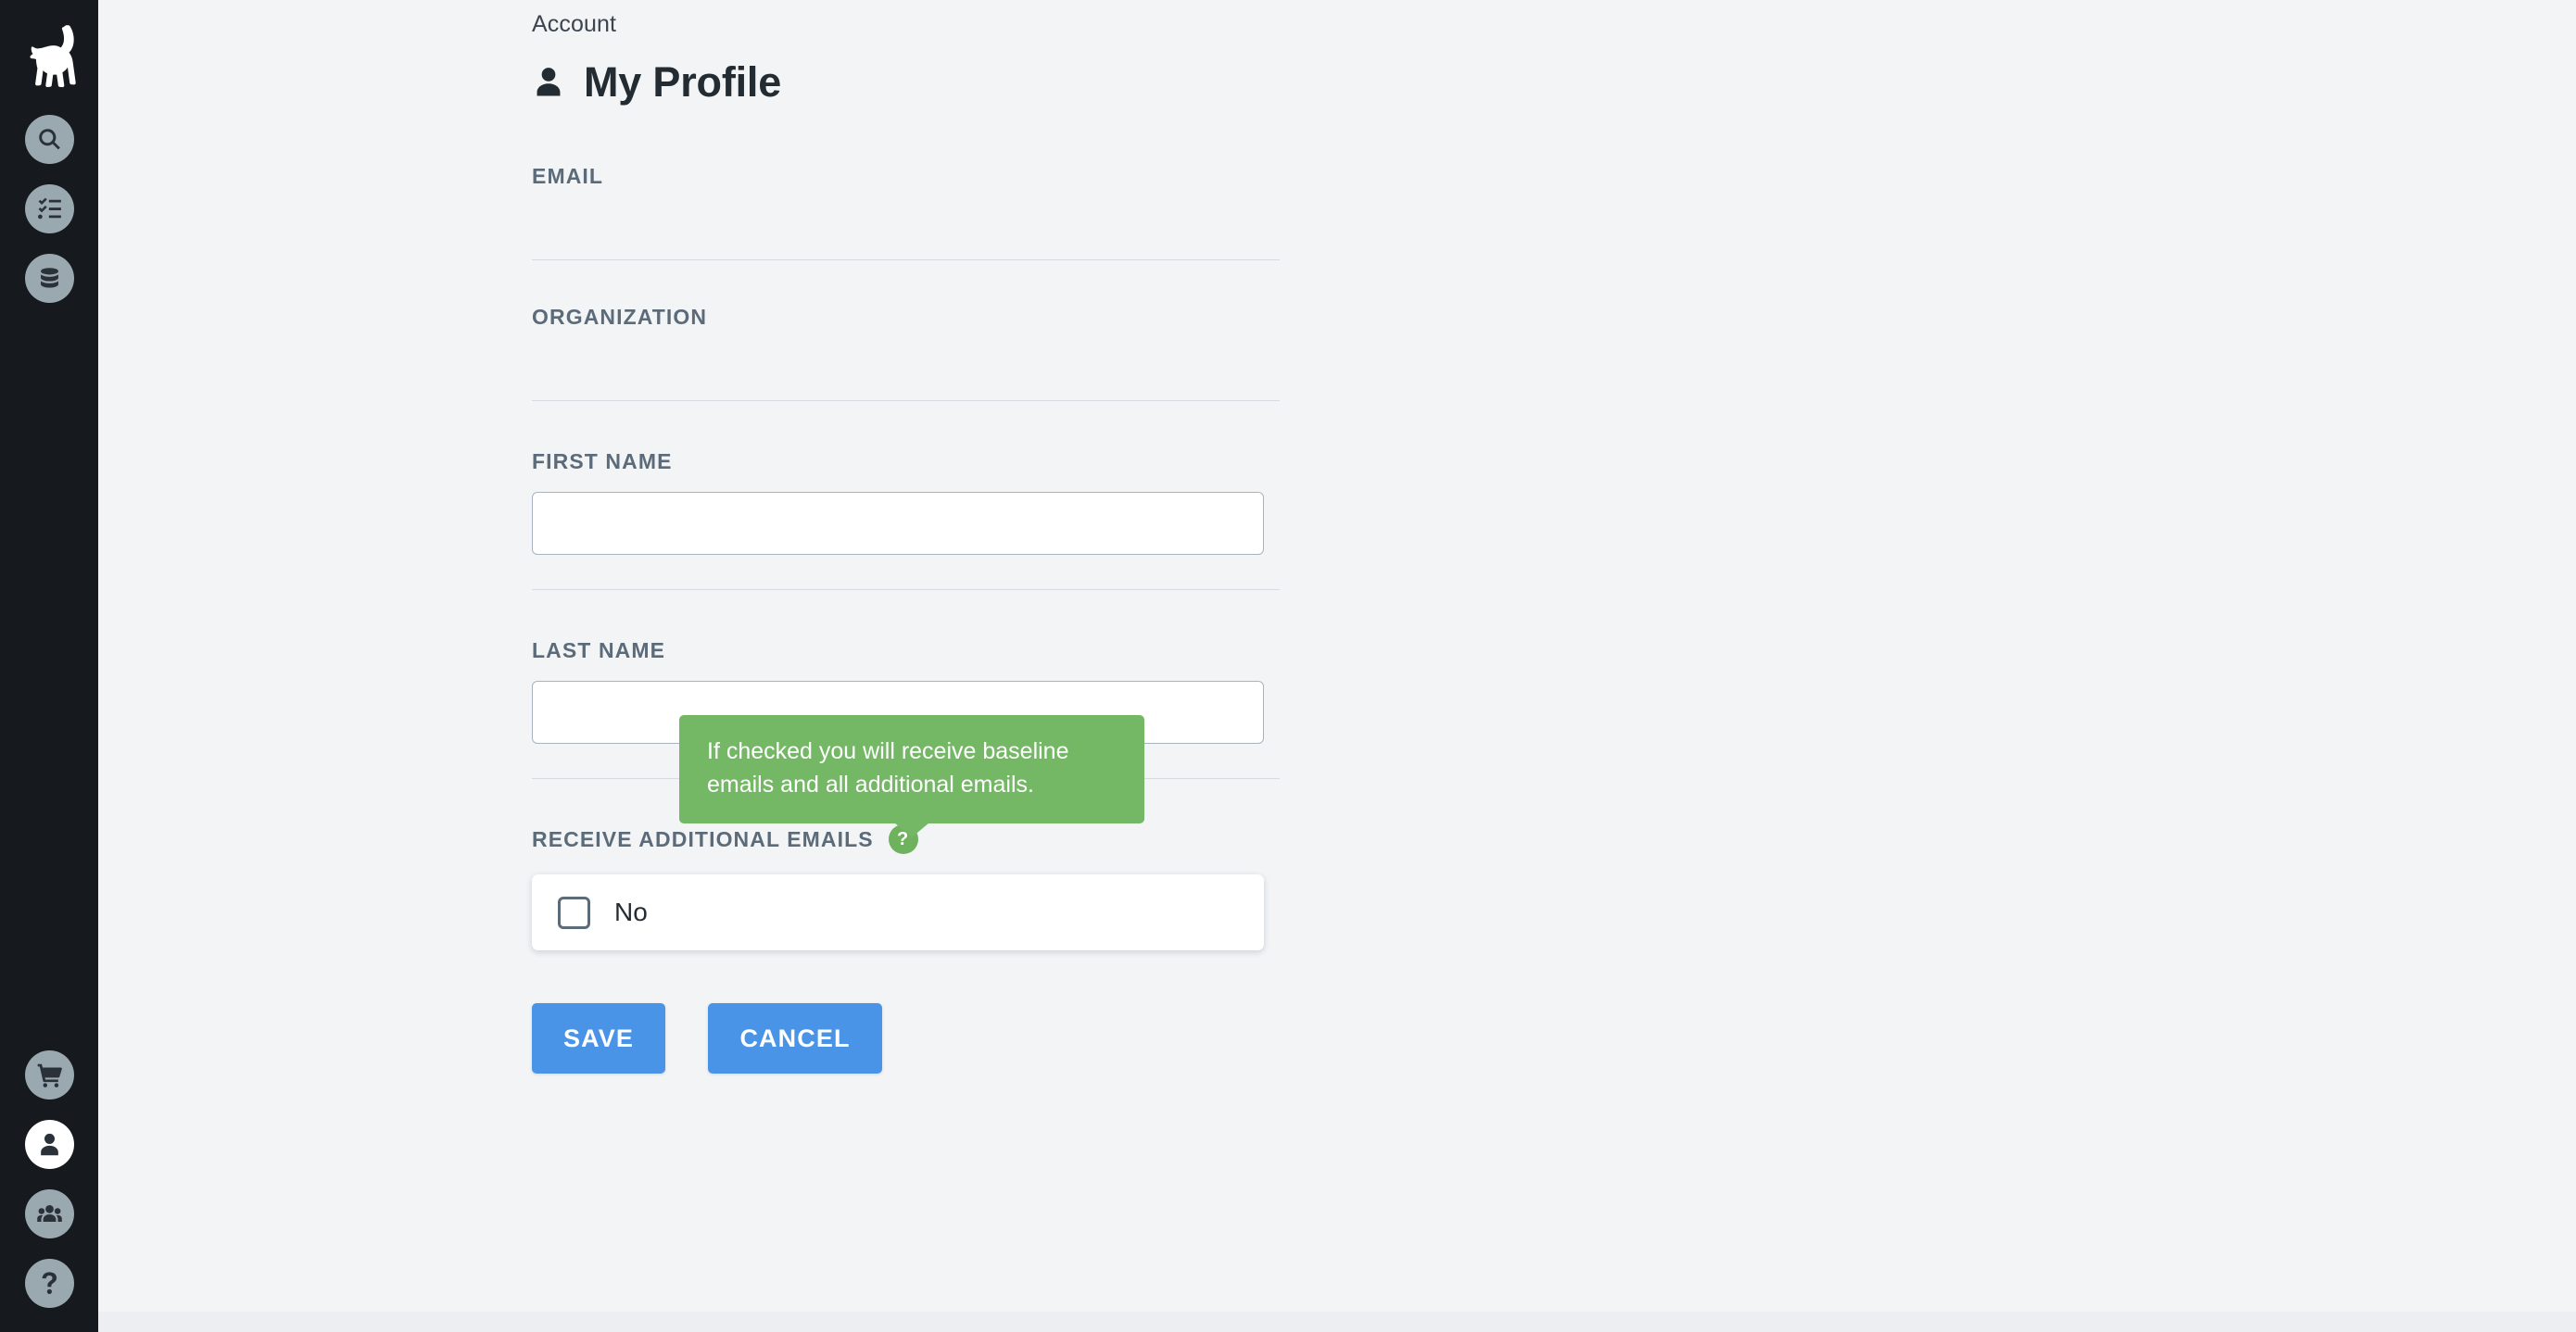  I want to click on field-first-name: FIRST NAME, so click(907, 519).